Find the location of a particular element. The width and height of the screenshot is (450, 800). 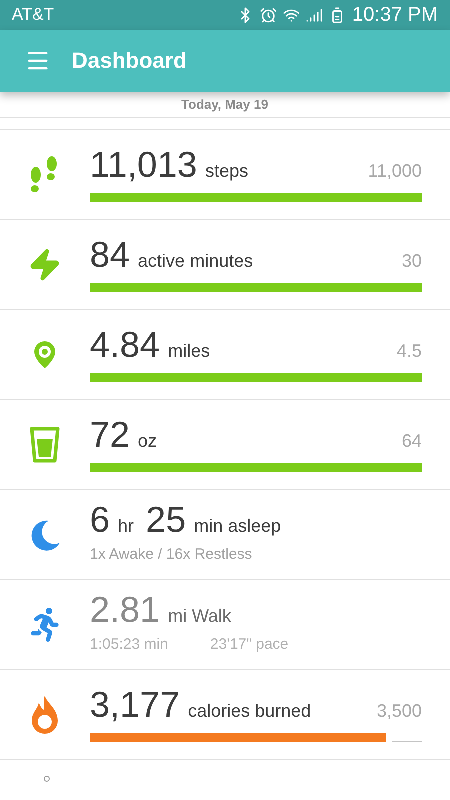

metric-value: 84 is located at coordinates (110, 255).